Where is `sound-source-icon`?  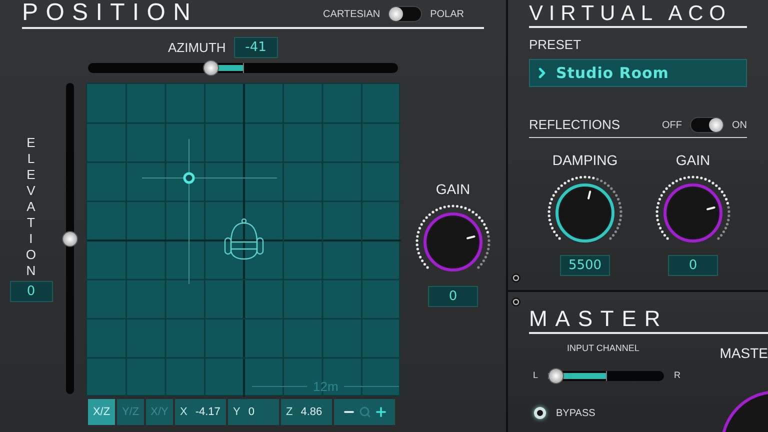 sound-source-icon is located at coordinates (189, 178).